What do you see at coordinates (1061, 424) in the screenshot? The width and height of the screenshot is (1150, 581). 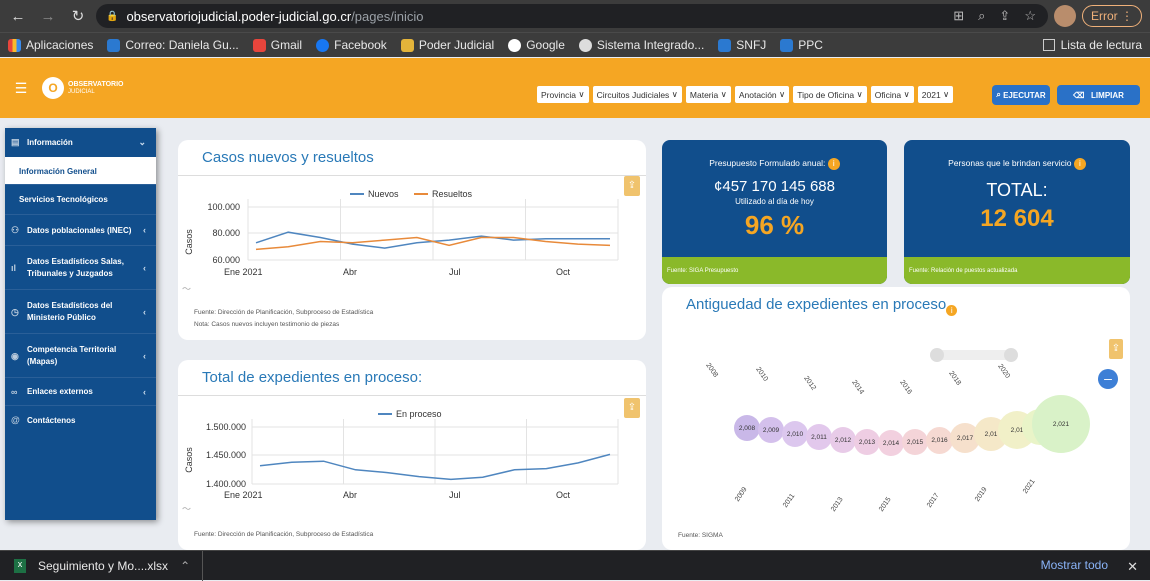 I see `bubble: 2,021` at bounding box center [1061, 424].